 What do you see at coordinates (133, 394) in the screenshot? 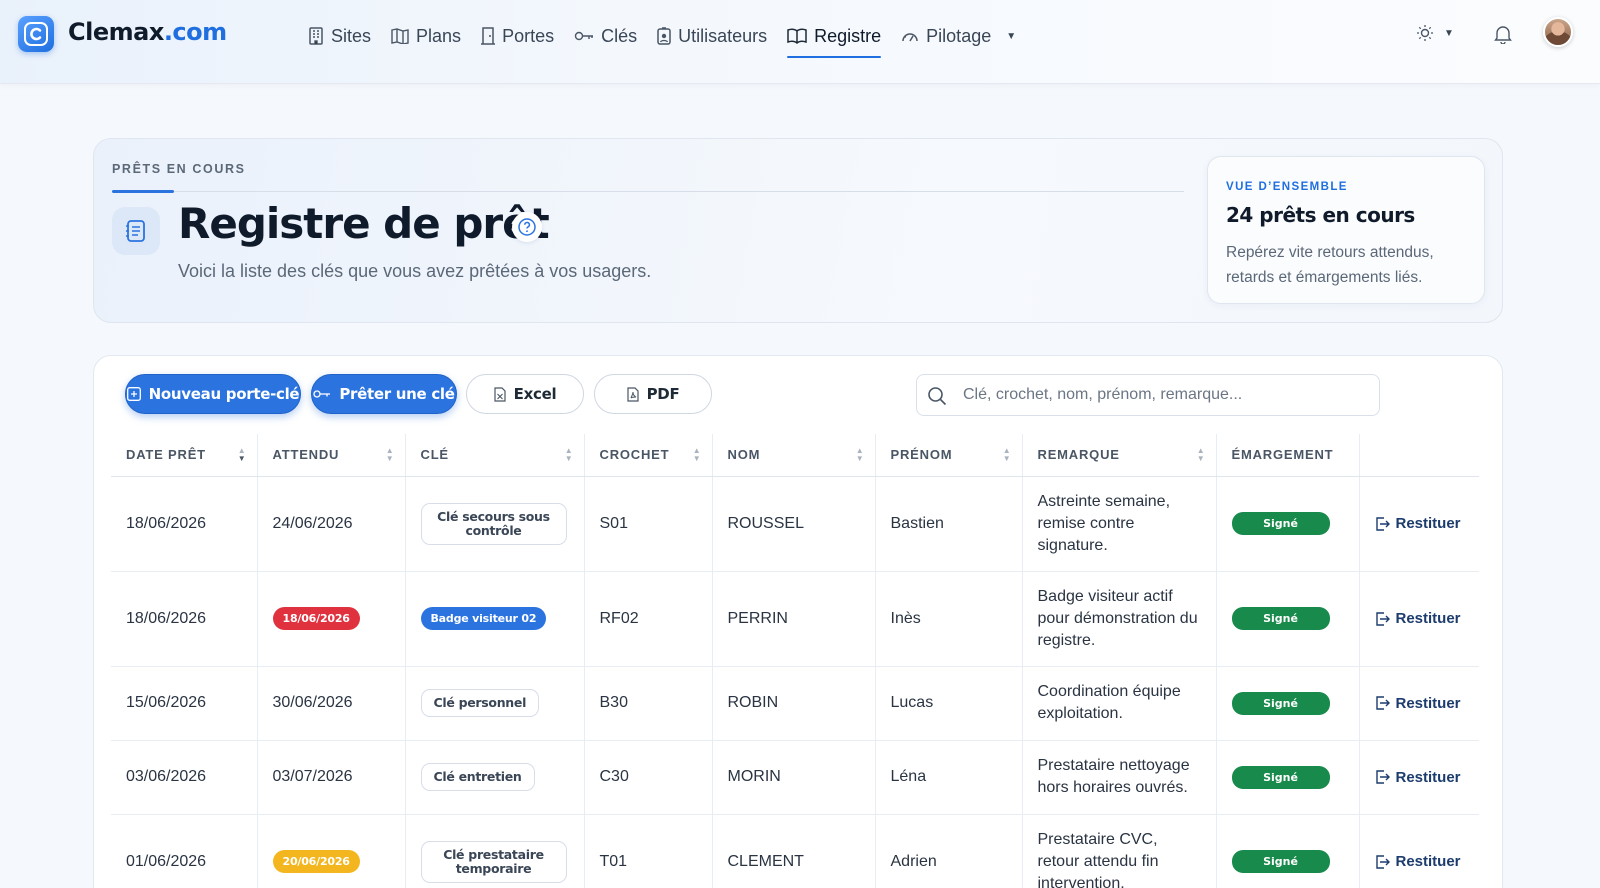
I see `plus-square-icon` at bounding box center [133, 394].